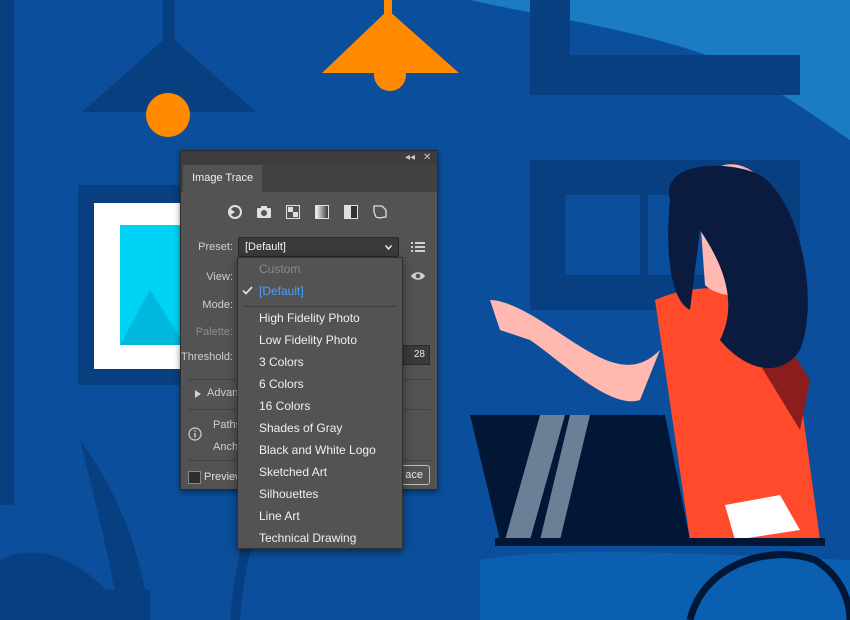  I want to click on preset-label: Preset:, so click(215, 247).